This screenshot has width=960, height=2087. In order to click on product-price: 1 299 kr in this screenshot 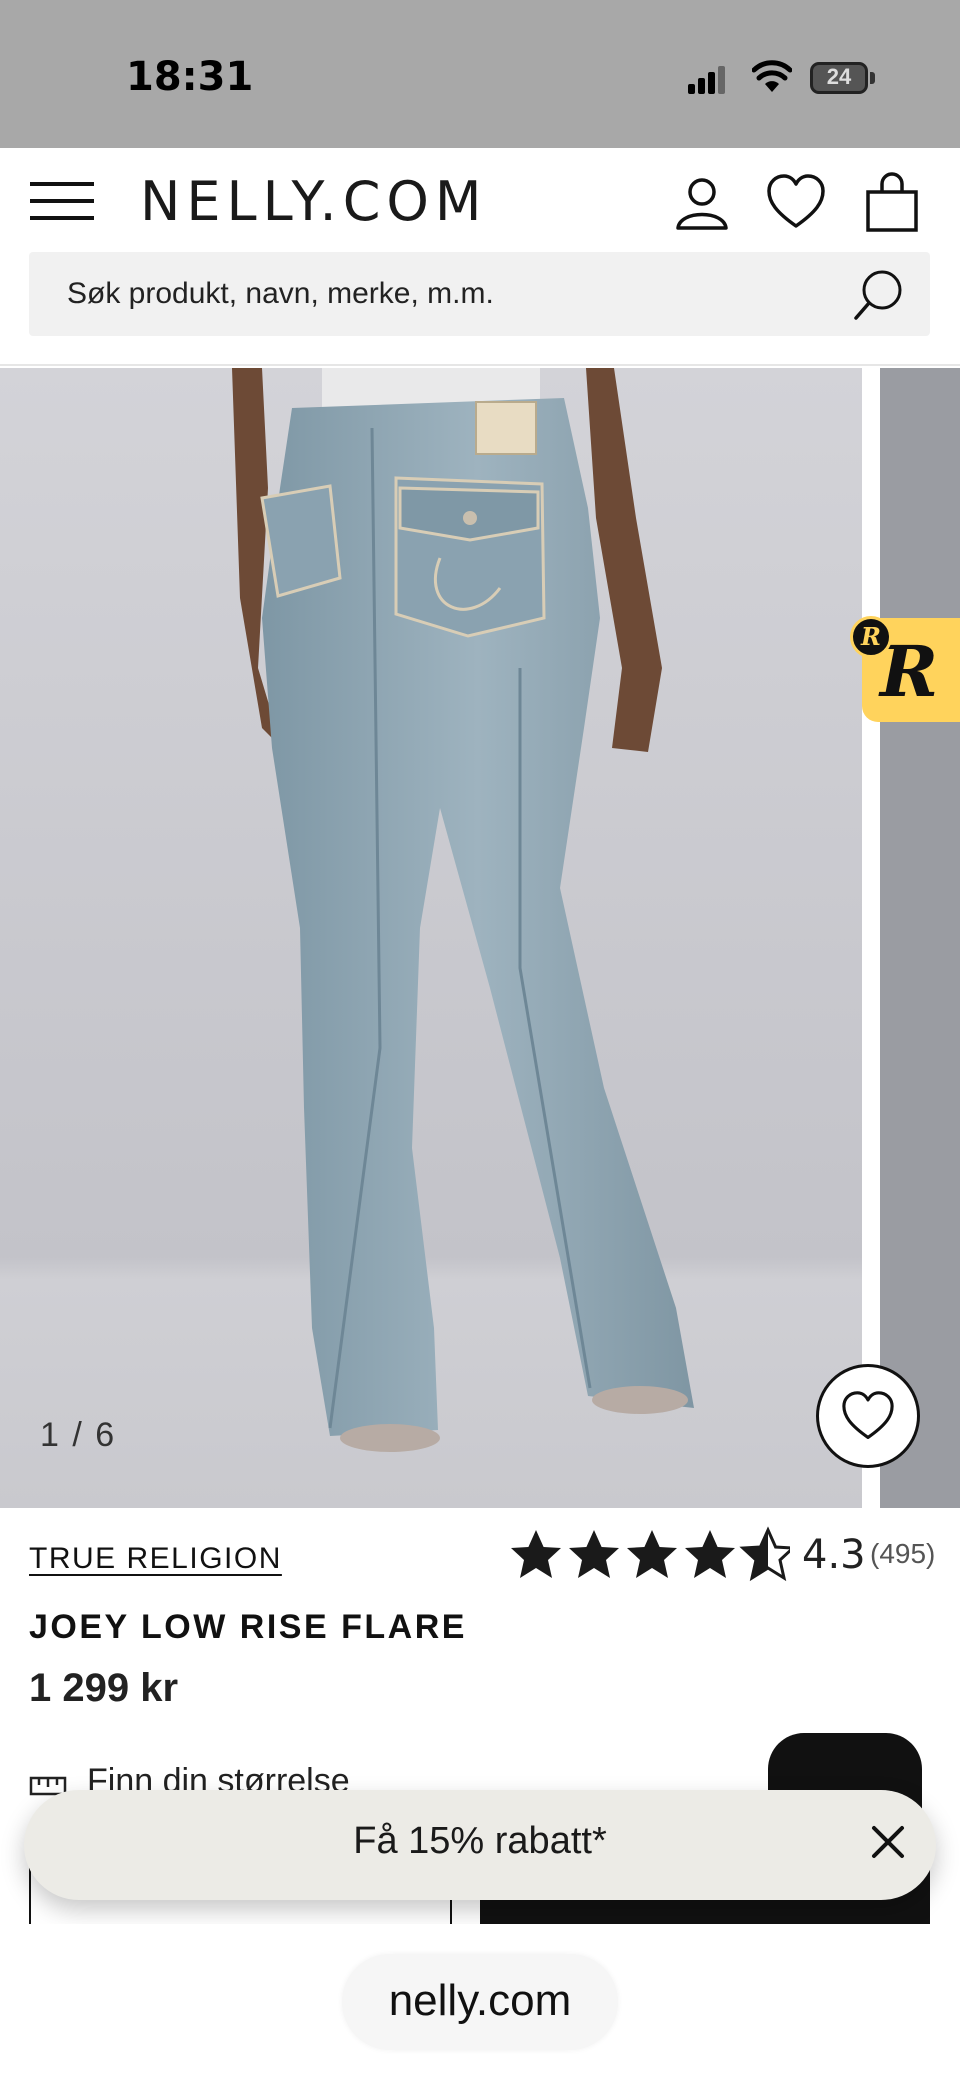, I will do `click(104, 1688)`.